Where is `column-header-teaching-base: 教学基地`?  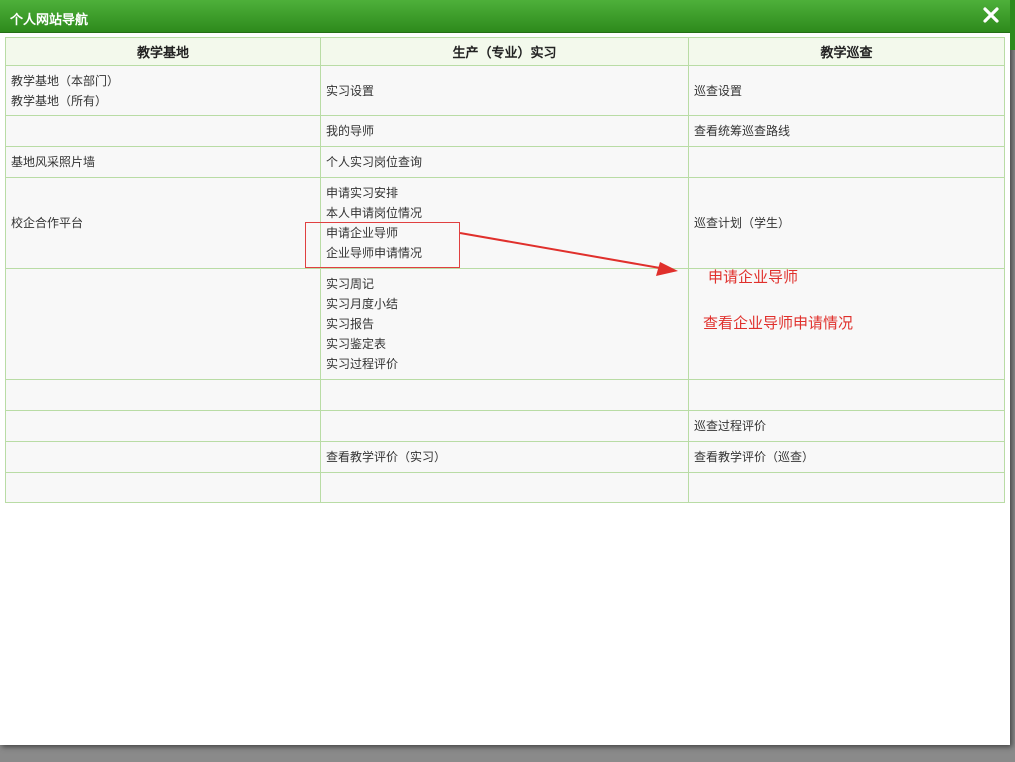
column-header-teaching-base: 教学基地 is located at coordinates (163, 51).